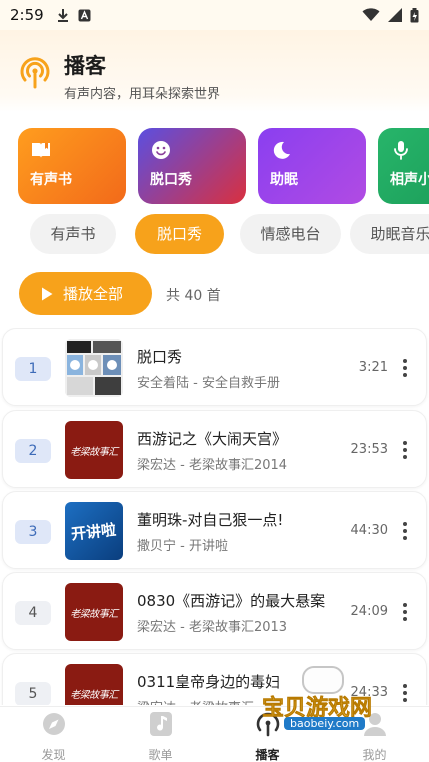 The height and width of the screenshot is (762, 429). I want to click on track-subtitle: 安全着陆 - 安全自救手册, so click(208, 383).